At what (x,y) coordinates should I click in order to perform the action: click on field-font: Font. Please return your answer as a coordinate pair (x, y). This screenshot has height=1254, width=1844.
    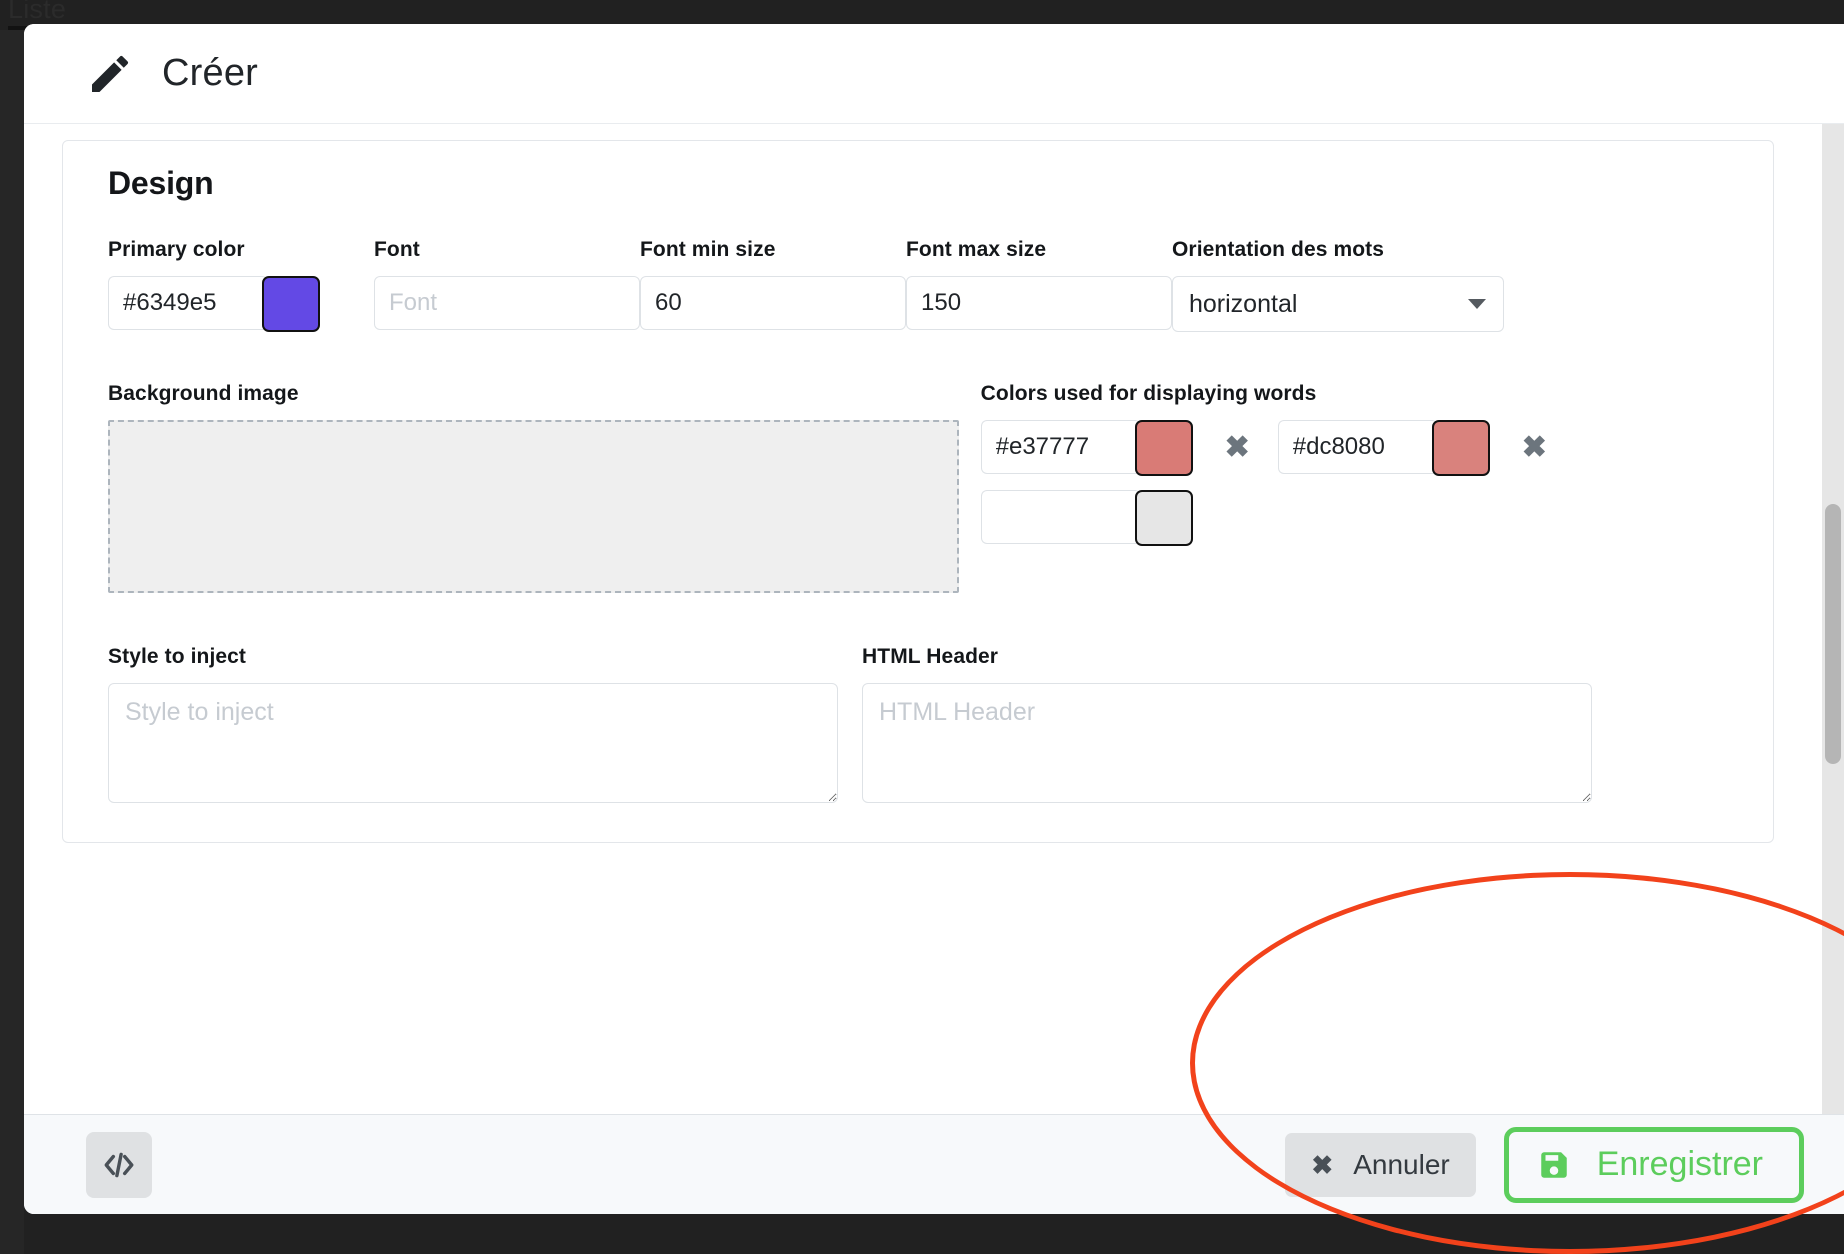
    Looking at the image, I should click on (507, 284).